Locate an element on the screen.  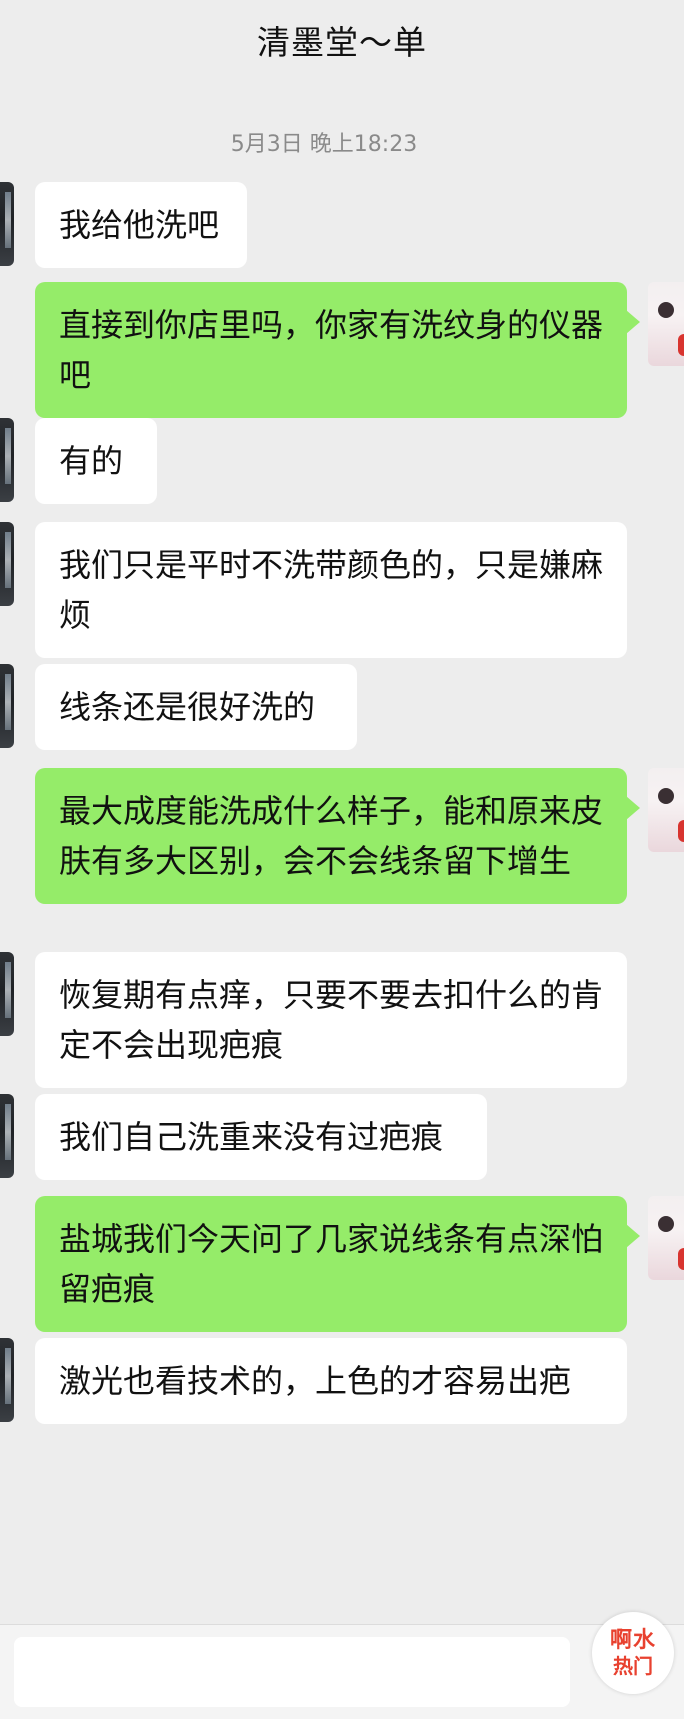
message-text: 我给他洗吧 is located at coordinates (139, 225).